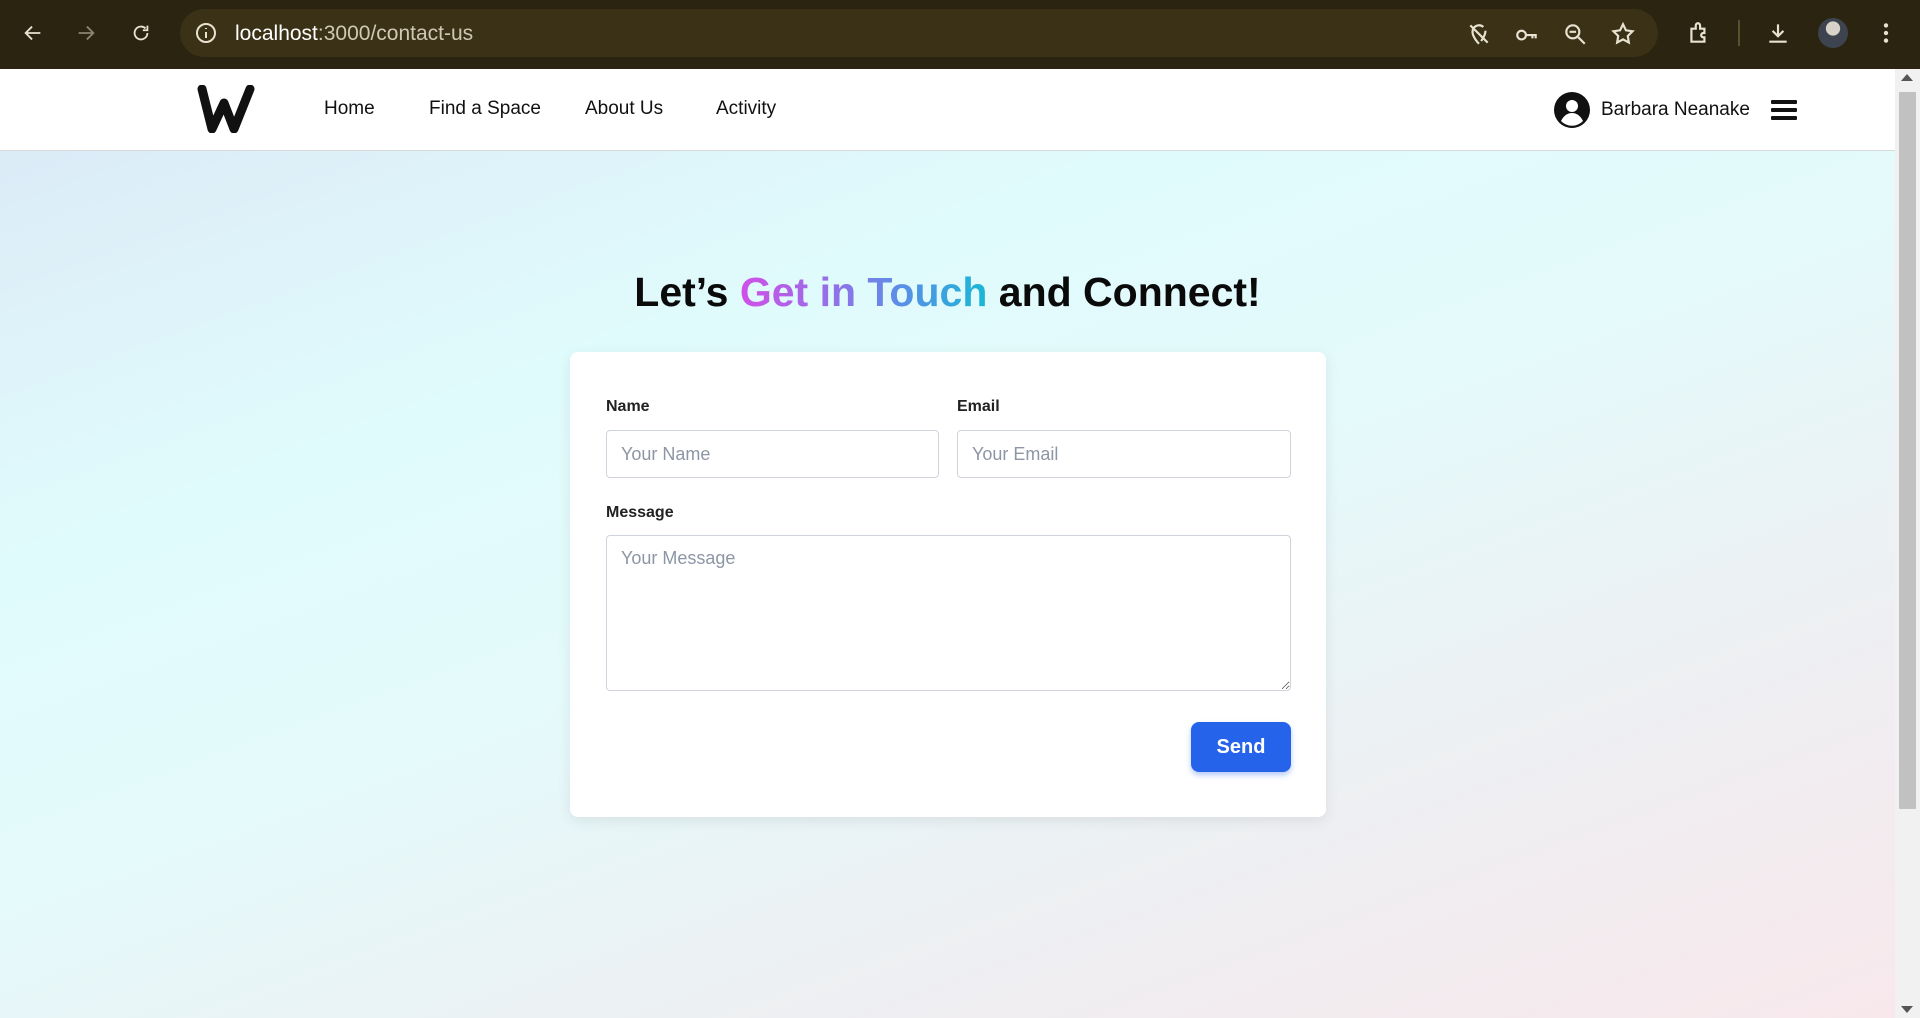 This screenshot has height=1018, width=1920. Describe the element at coordinates (948, 613) in the screenshot. I see `message-textarea` at that location.